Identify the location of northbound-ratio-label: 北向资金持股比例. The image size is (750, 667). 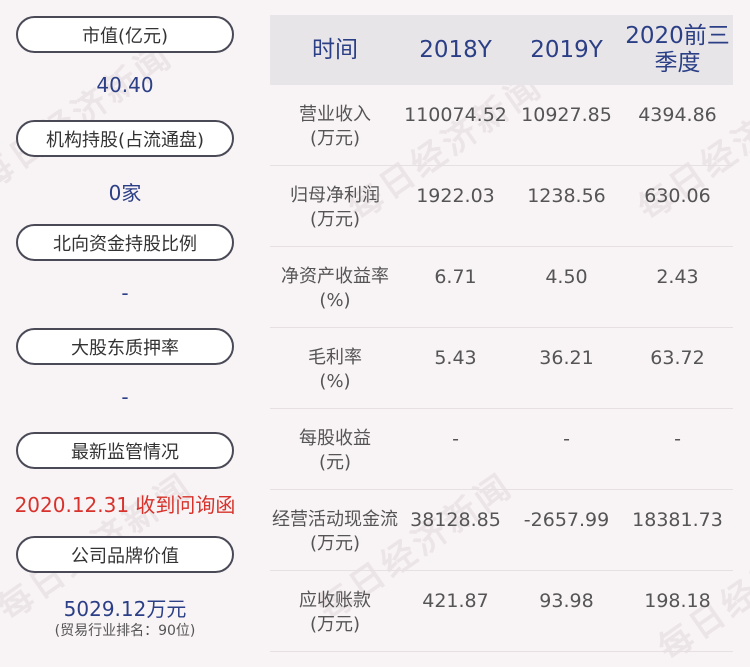
(125, 242).